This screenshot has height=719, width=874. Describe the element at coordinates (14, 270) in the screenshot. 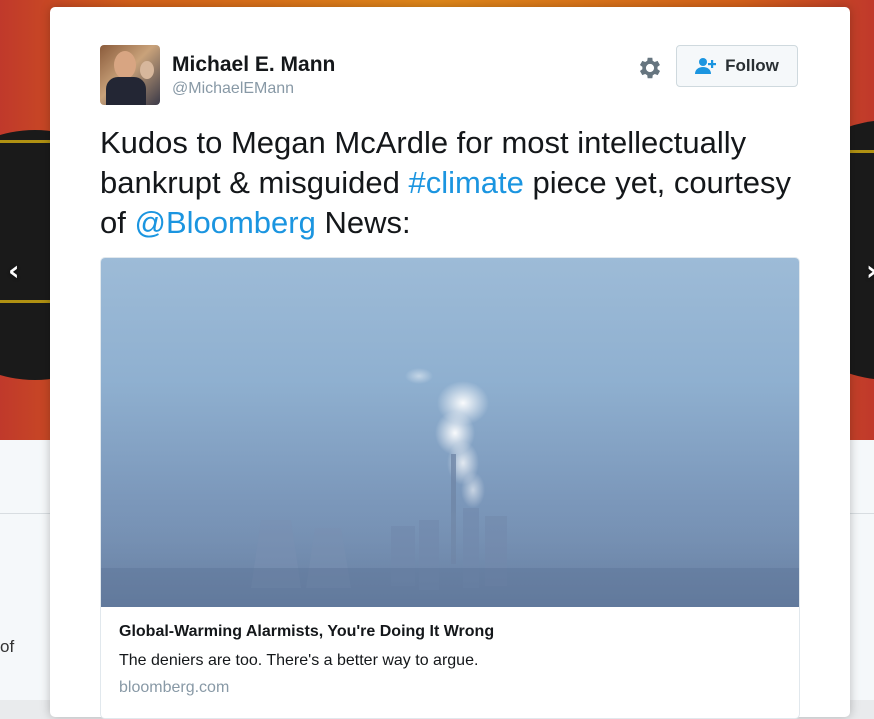

I see `previous-arrow-icon: ‹` at that location.